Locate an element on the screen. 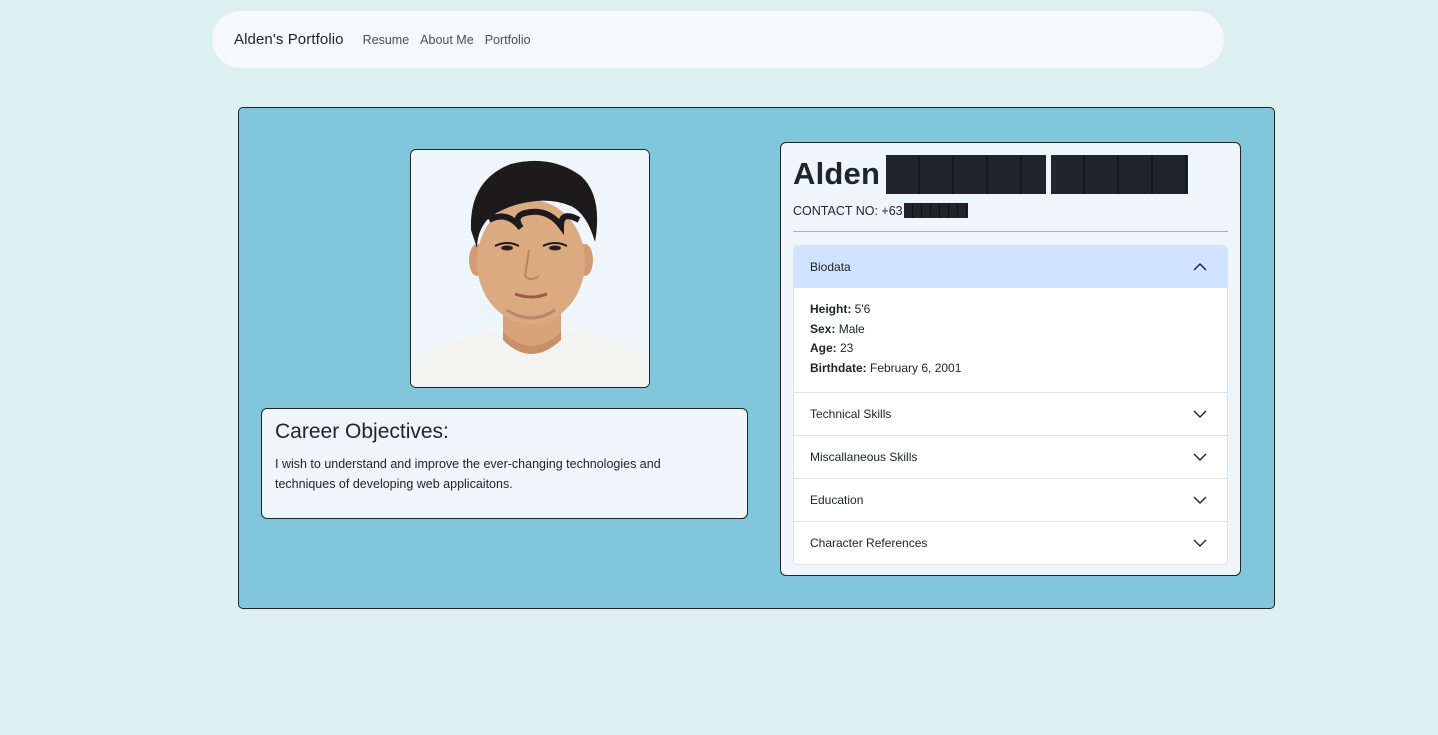 This screenshot has height=735, width=1438. biodata-value: Male is located at coordinates (850, 328).